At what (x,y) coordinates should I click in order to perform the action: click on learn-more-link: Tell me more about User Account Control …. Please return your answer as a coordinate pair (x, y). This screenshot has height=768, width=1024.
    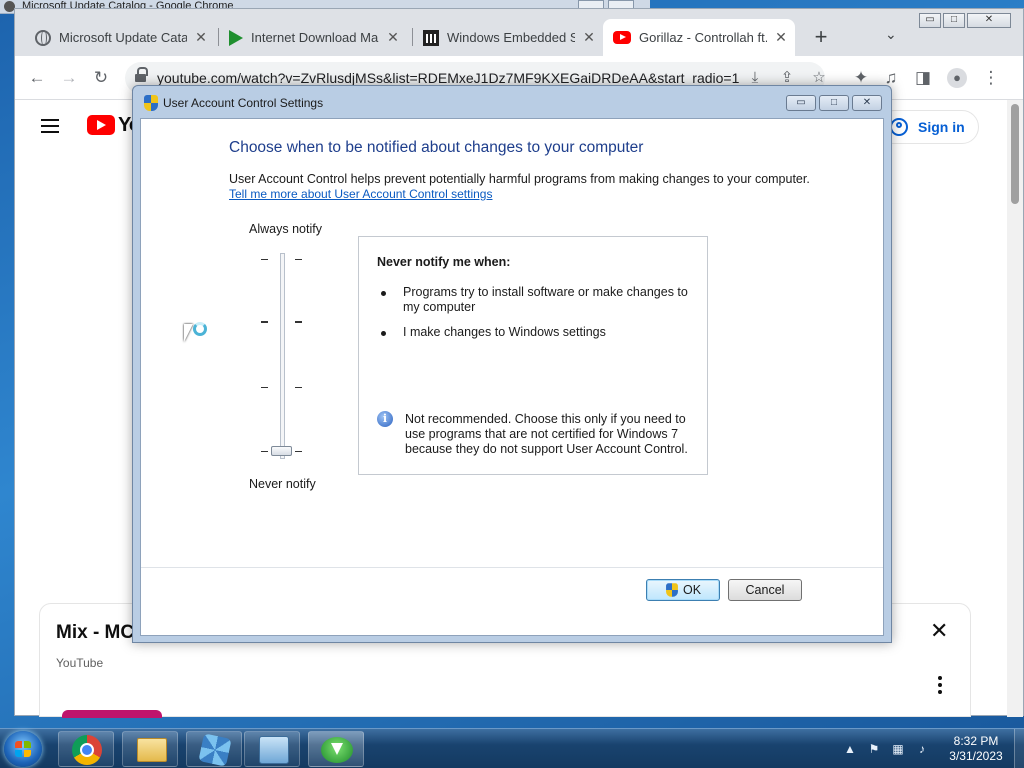
    Looking at the image, I should click on (360, 194).